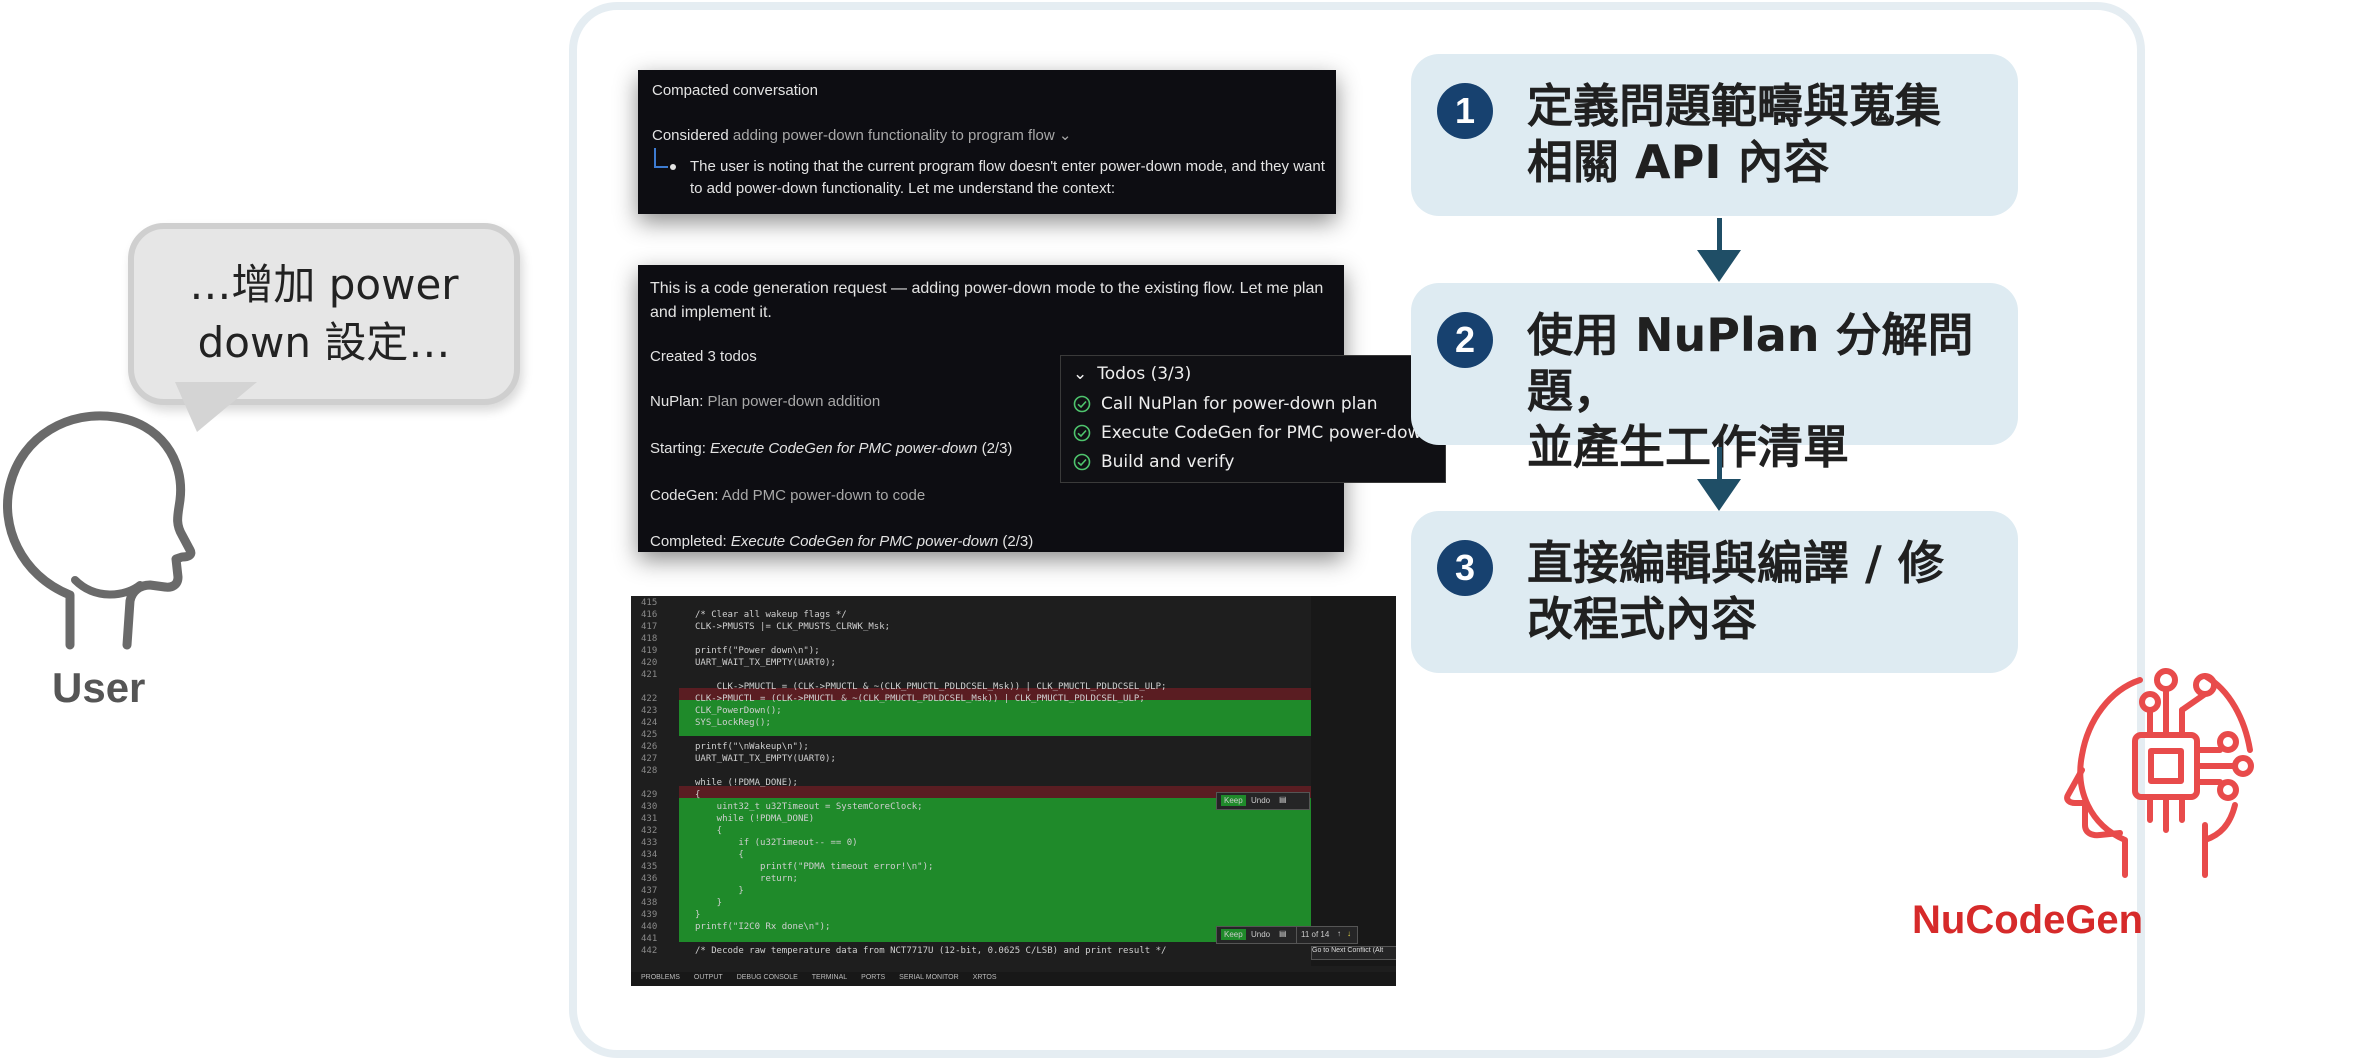  I want to click on todos-header: ⌄ Todos (3/3), so click(1132, 374).